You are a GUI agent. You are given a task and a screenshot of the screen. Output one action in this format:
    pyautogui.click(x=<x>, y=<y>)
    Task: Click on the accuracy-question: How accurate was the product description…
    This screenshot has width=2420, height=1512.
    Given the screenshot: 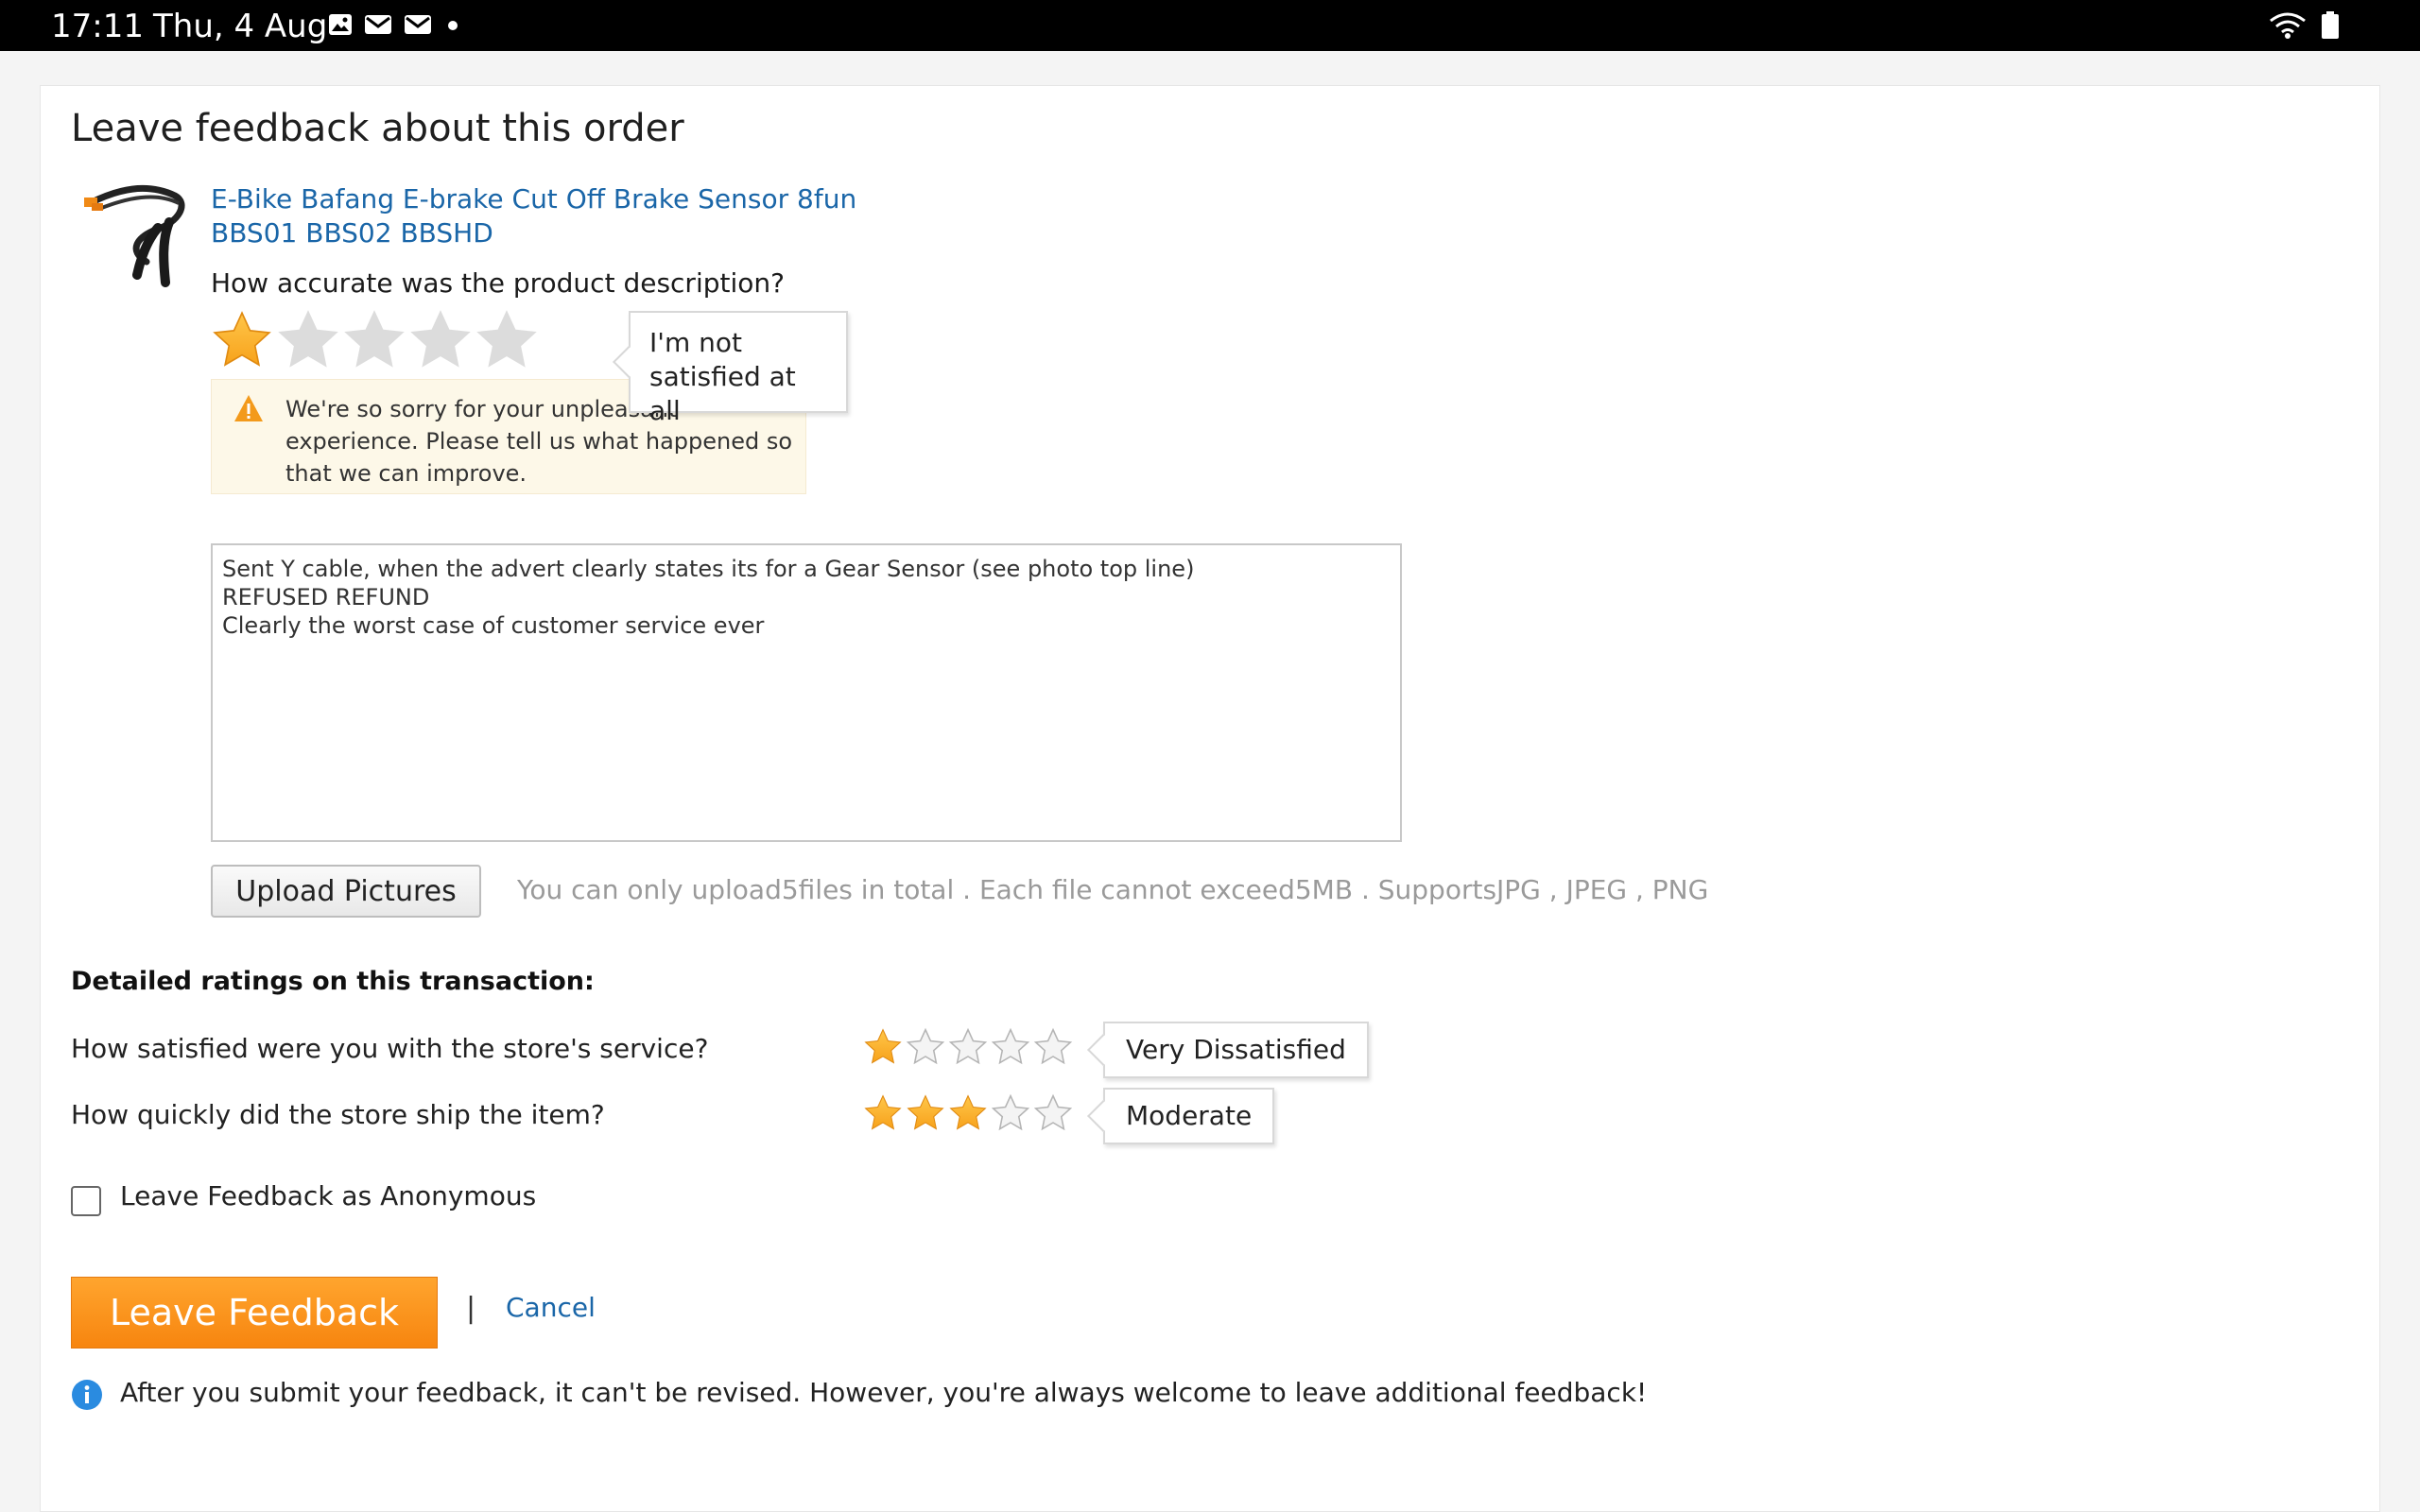 What is the action you would take?
    pyautogui.click(x=498, y=283)
    